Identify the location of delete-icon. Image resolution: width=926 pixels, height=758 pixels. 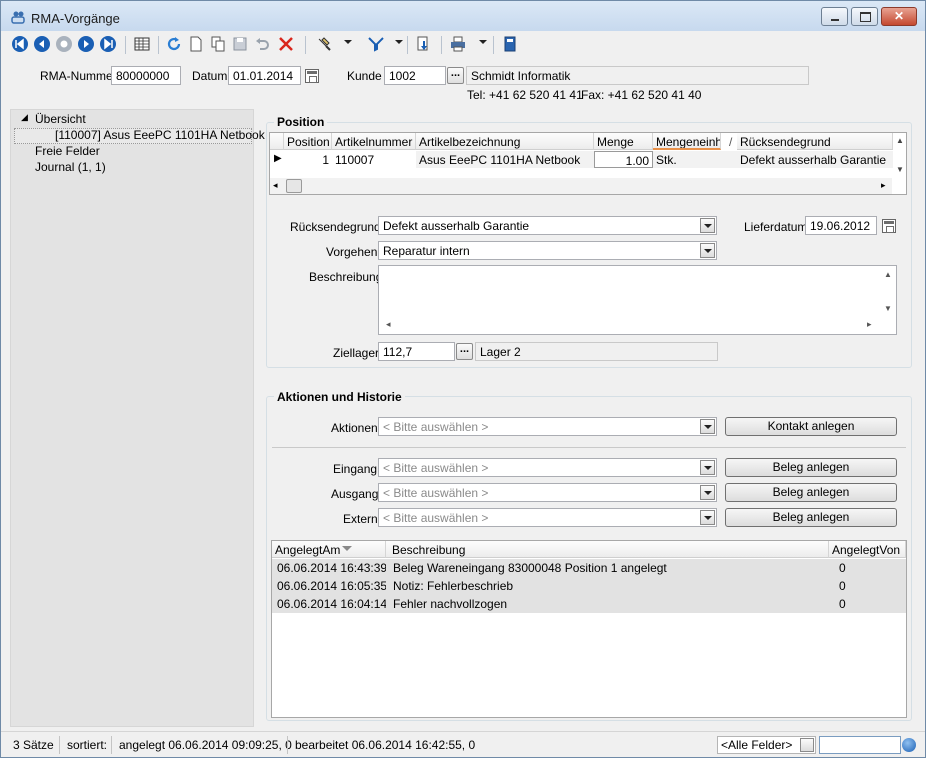
(286, 44).